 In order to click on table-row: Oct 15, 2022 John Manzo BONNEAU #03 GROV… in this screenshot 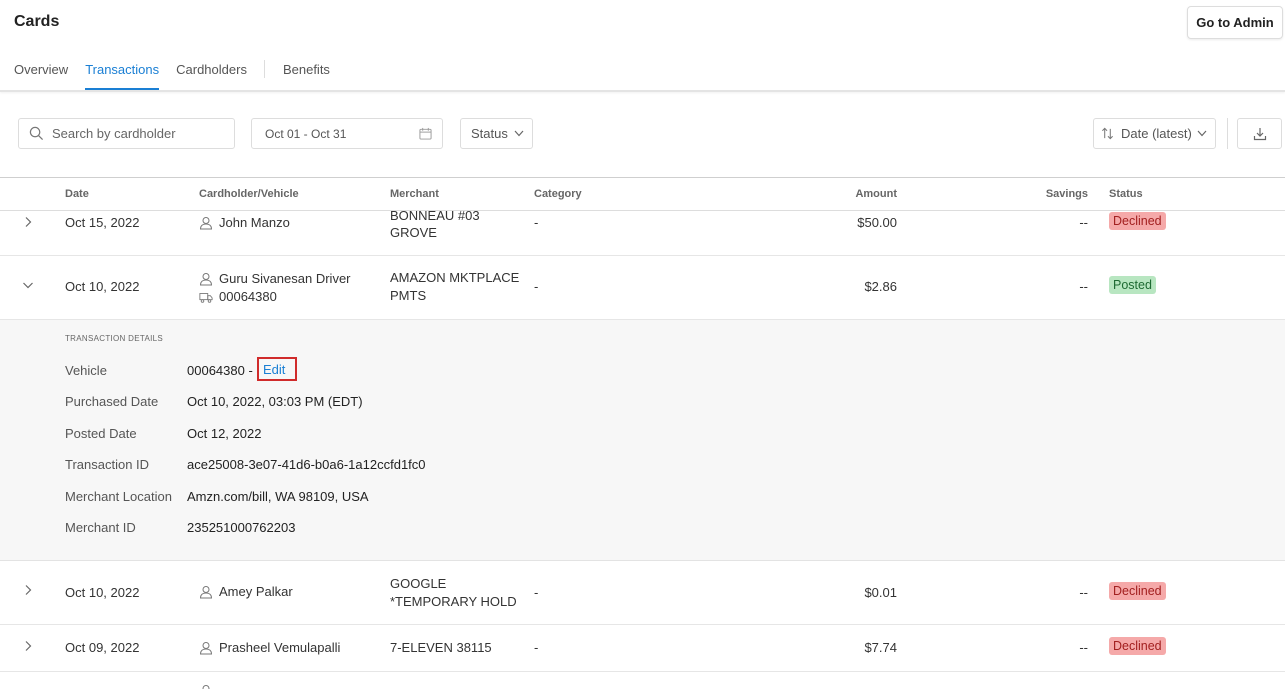, I will do `click(642, 232)`.